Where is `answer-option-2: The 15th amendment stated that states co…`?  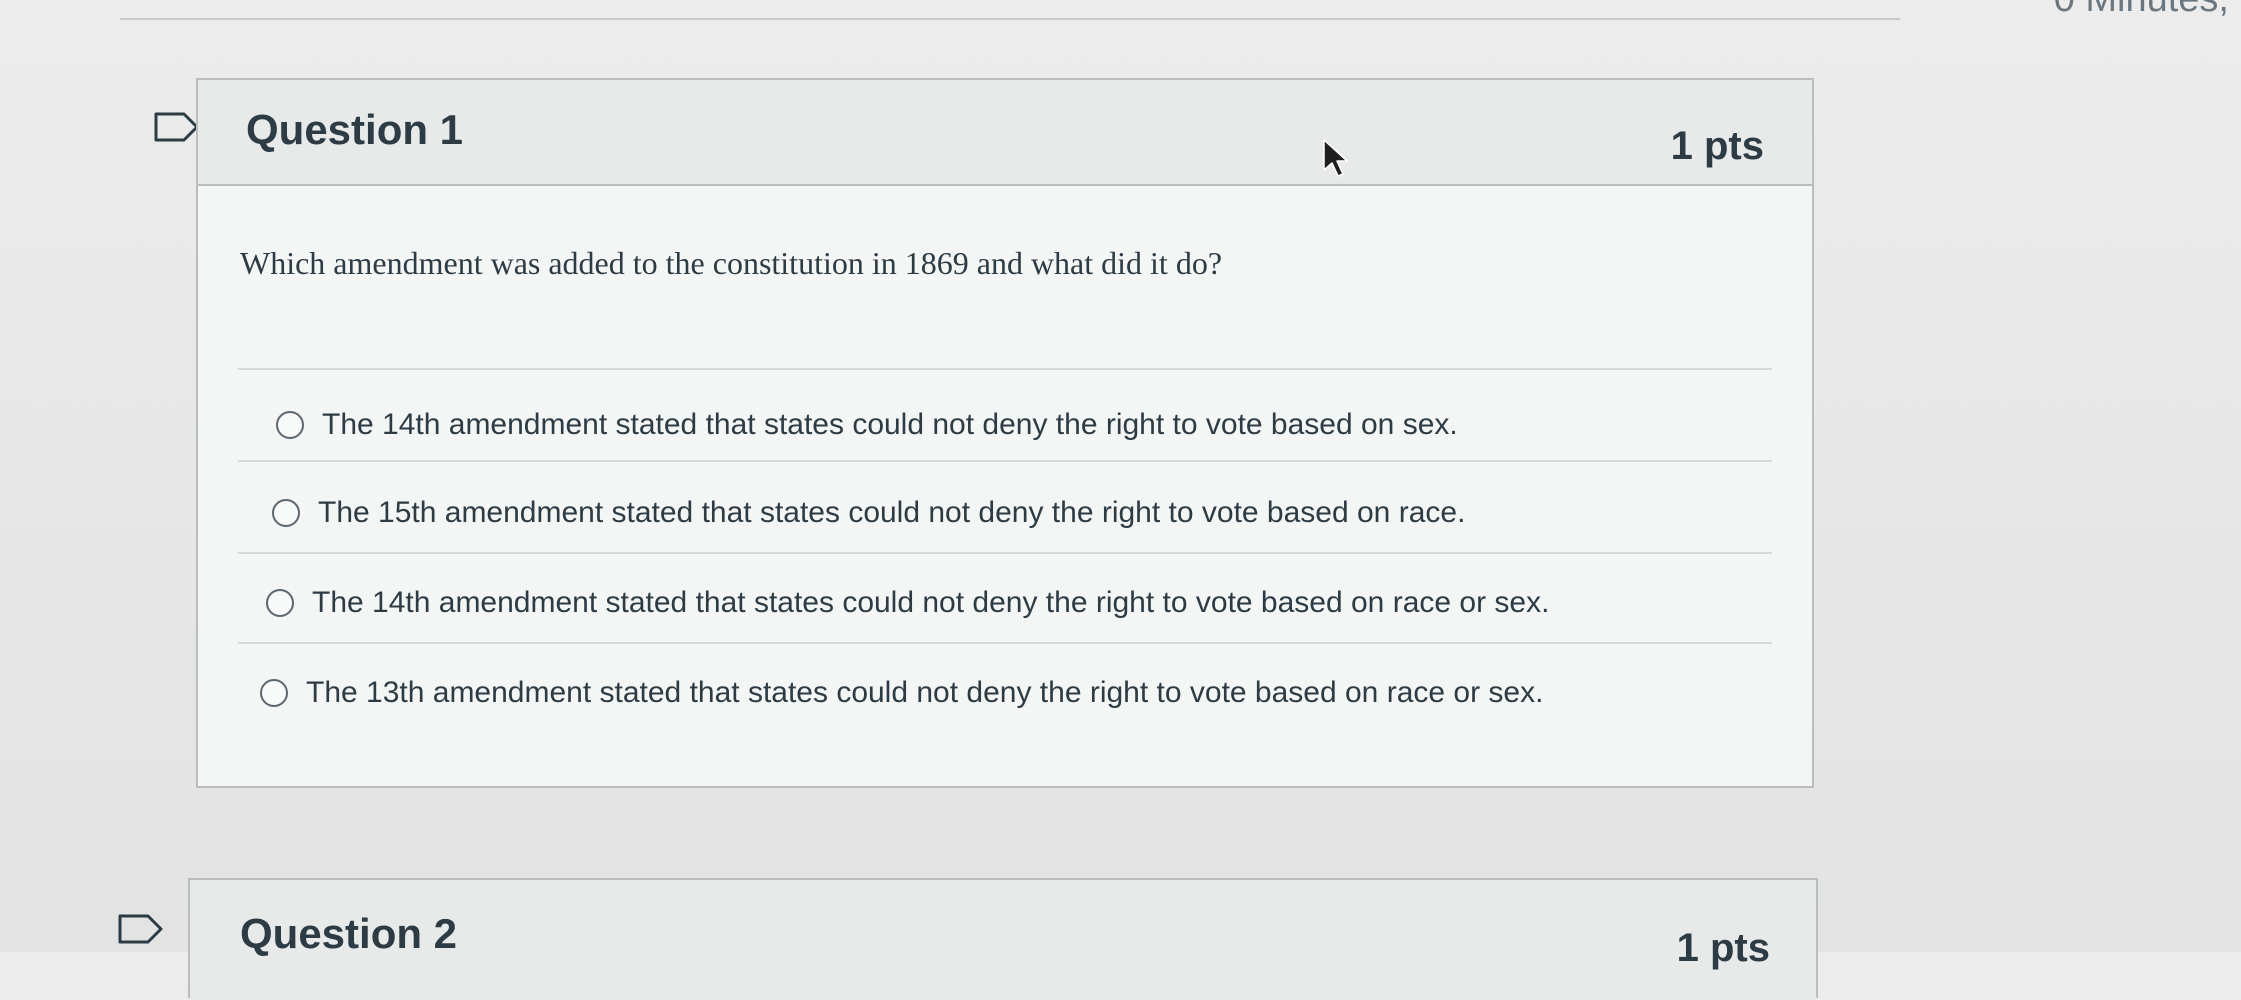 answer-option-2: The 15th amendment stated that states co… is located at coordinates (868, 513).